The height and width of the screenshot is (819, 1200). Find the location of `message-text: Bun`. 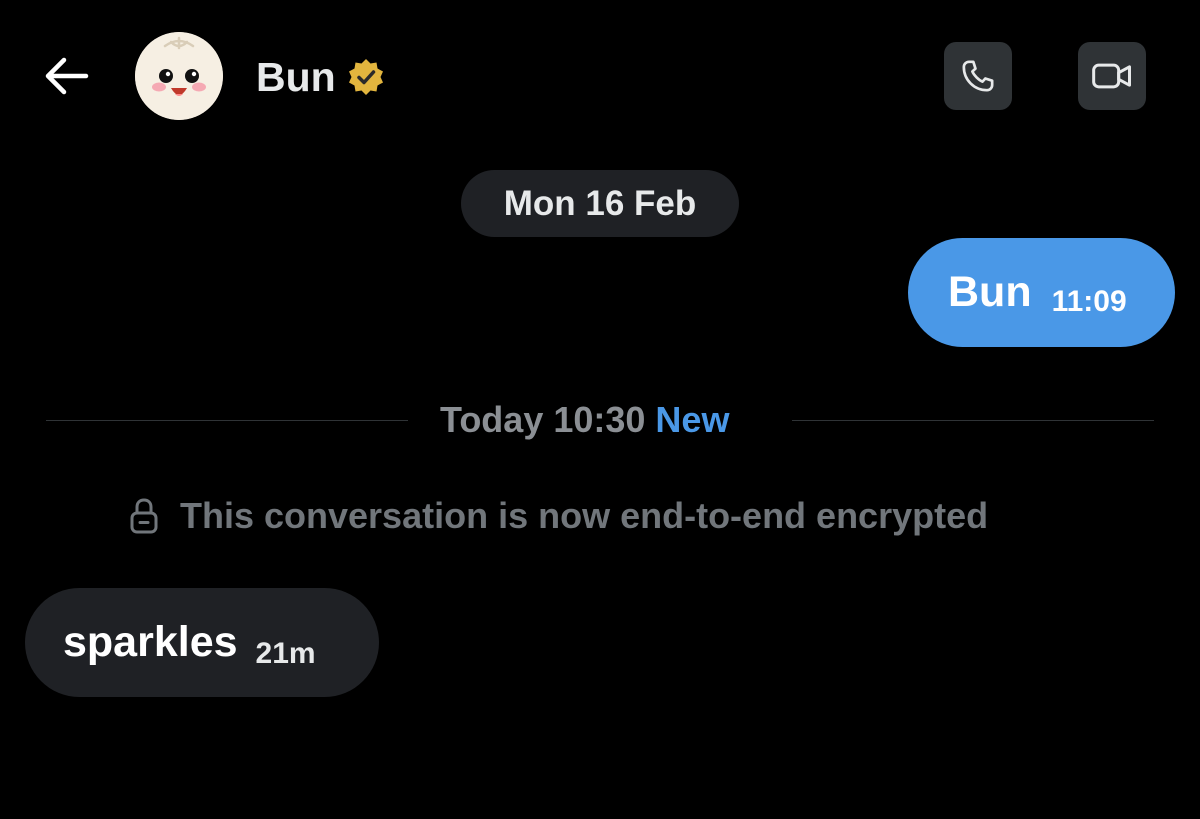

message-text: Bun is located at coordinates (990, 292).